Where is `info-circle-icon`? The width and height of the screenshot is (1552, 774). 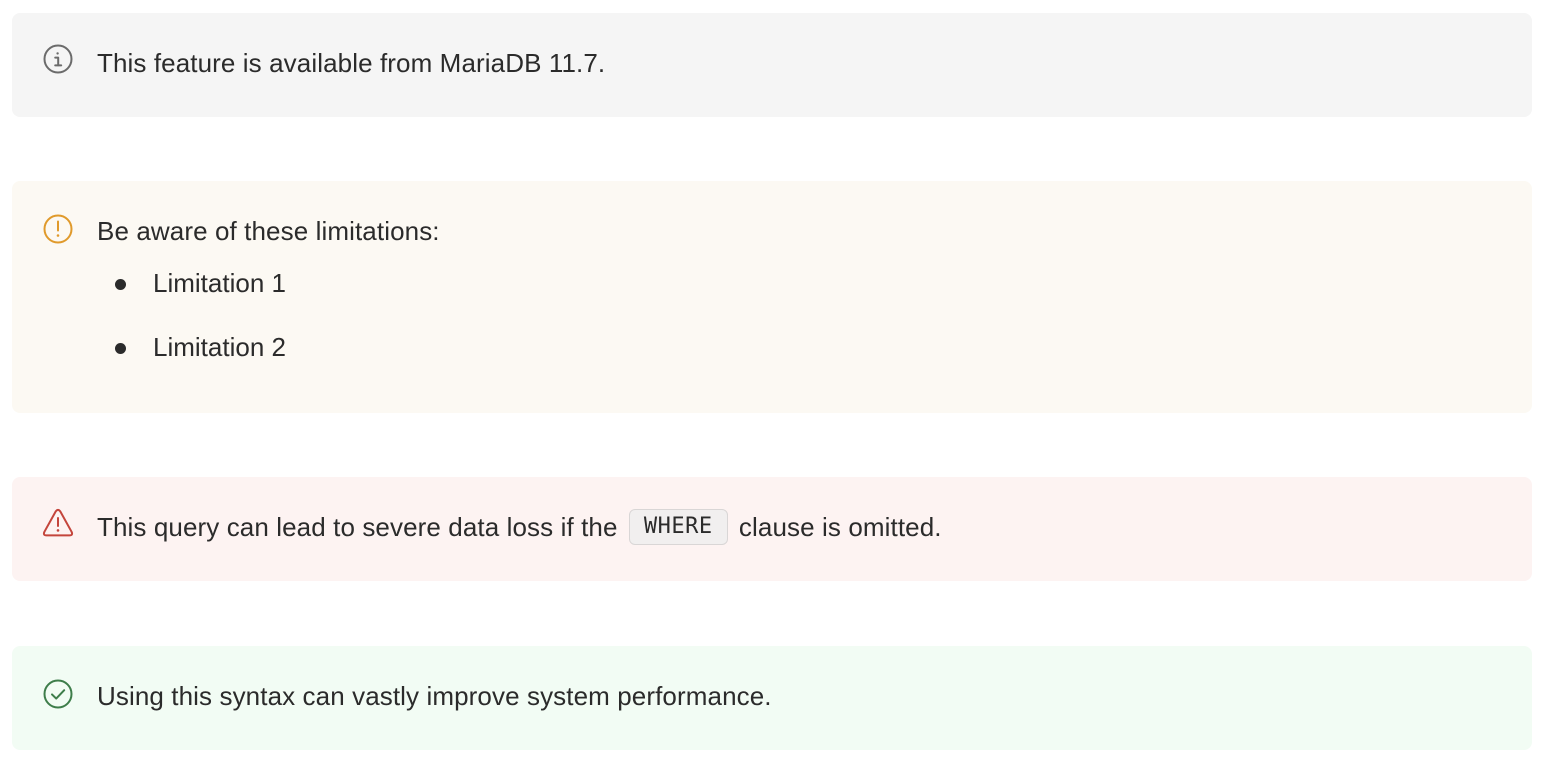
info-circle-icon is located at coordinates (58, 59).